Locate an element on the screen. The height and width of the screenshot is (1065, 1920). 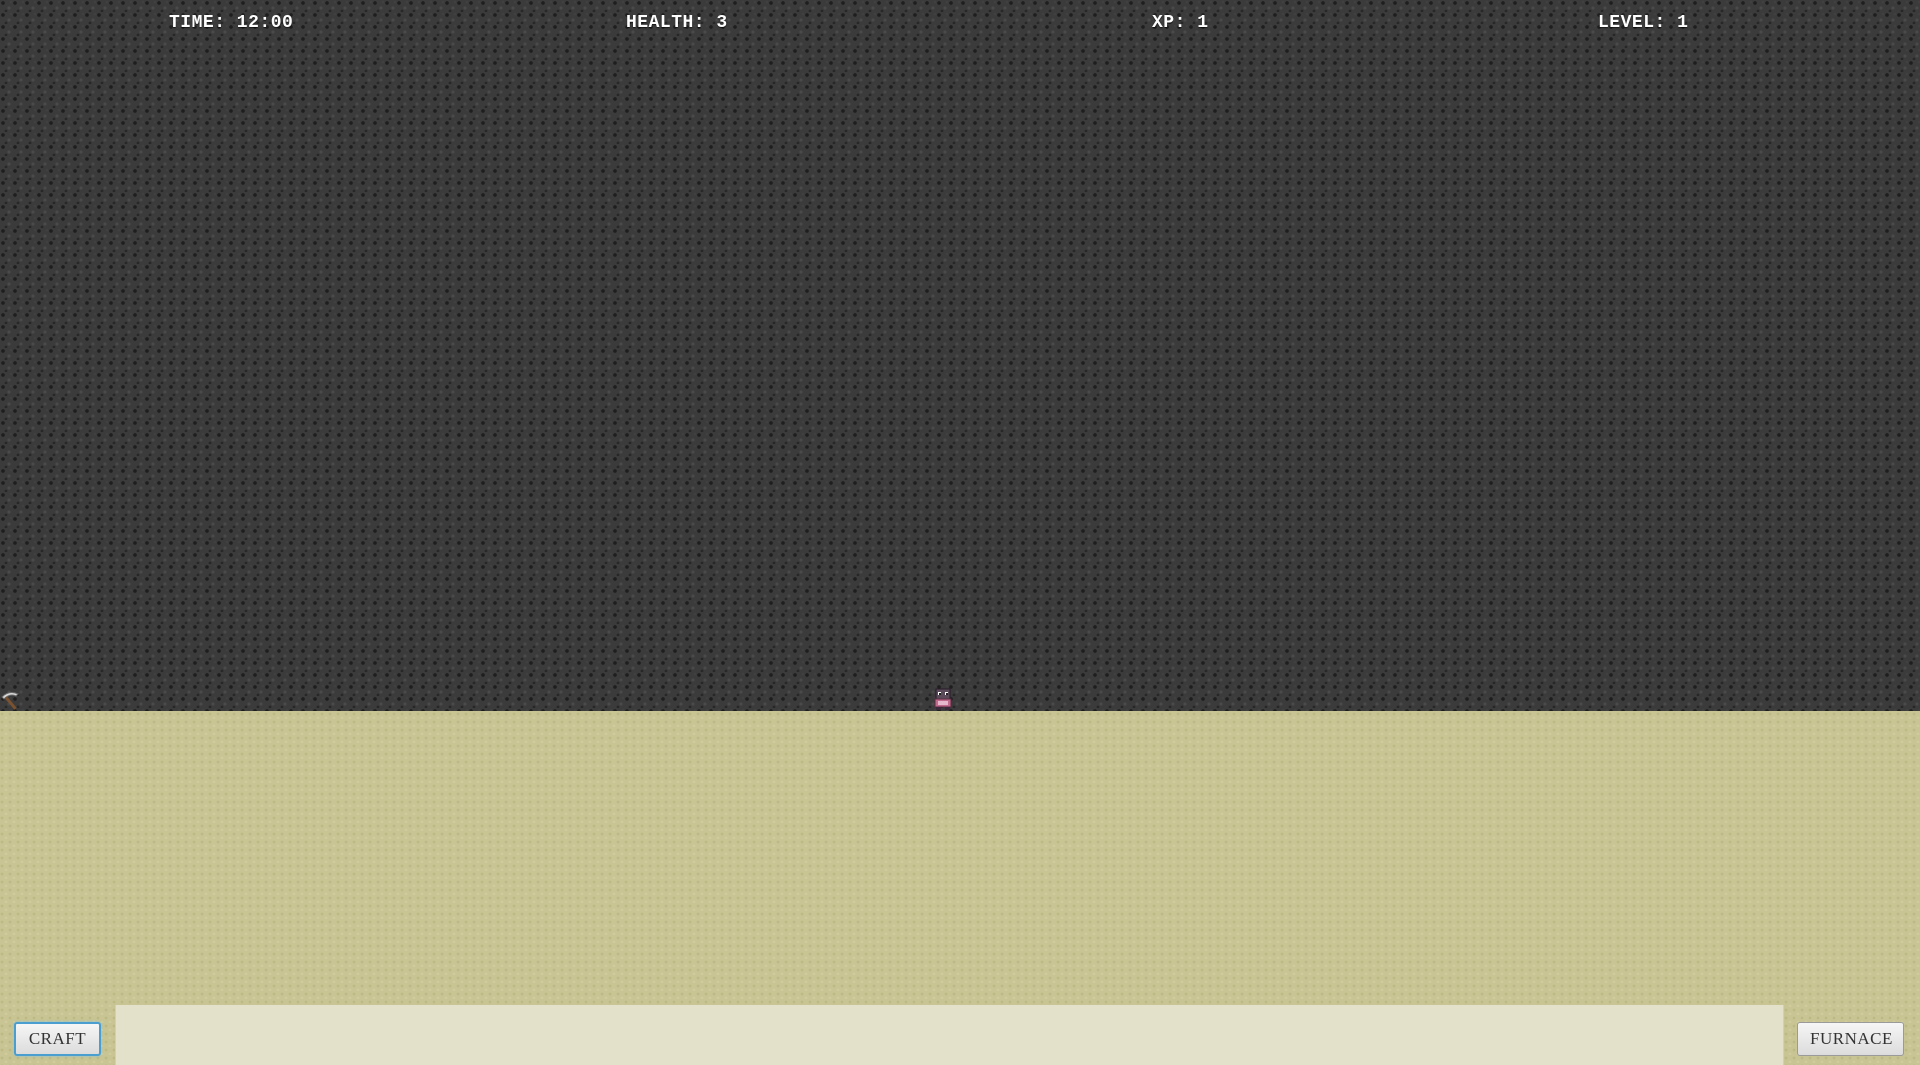
pickaxe-icon is located at coordinates (12, 700).